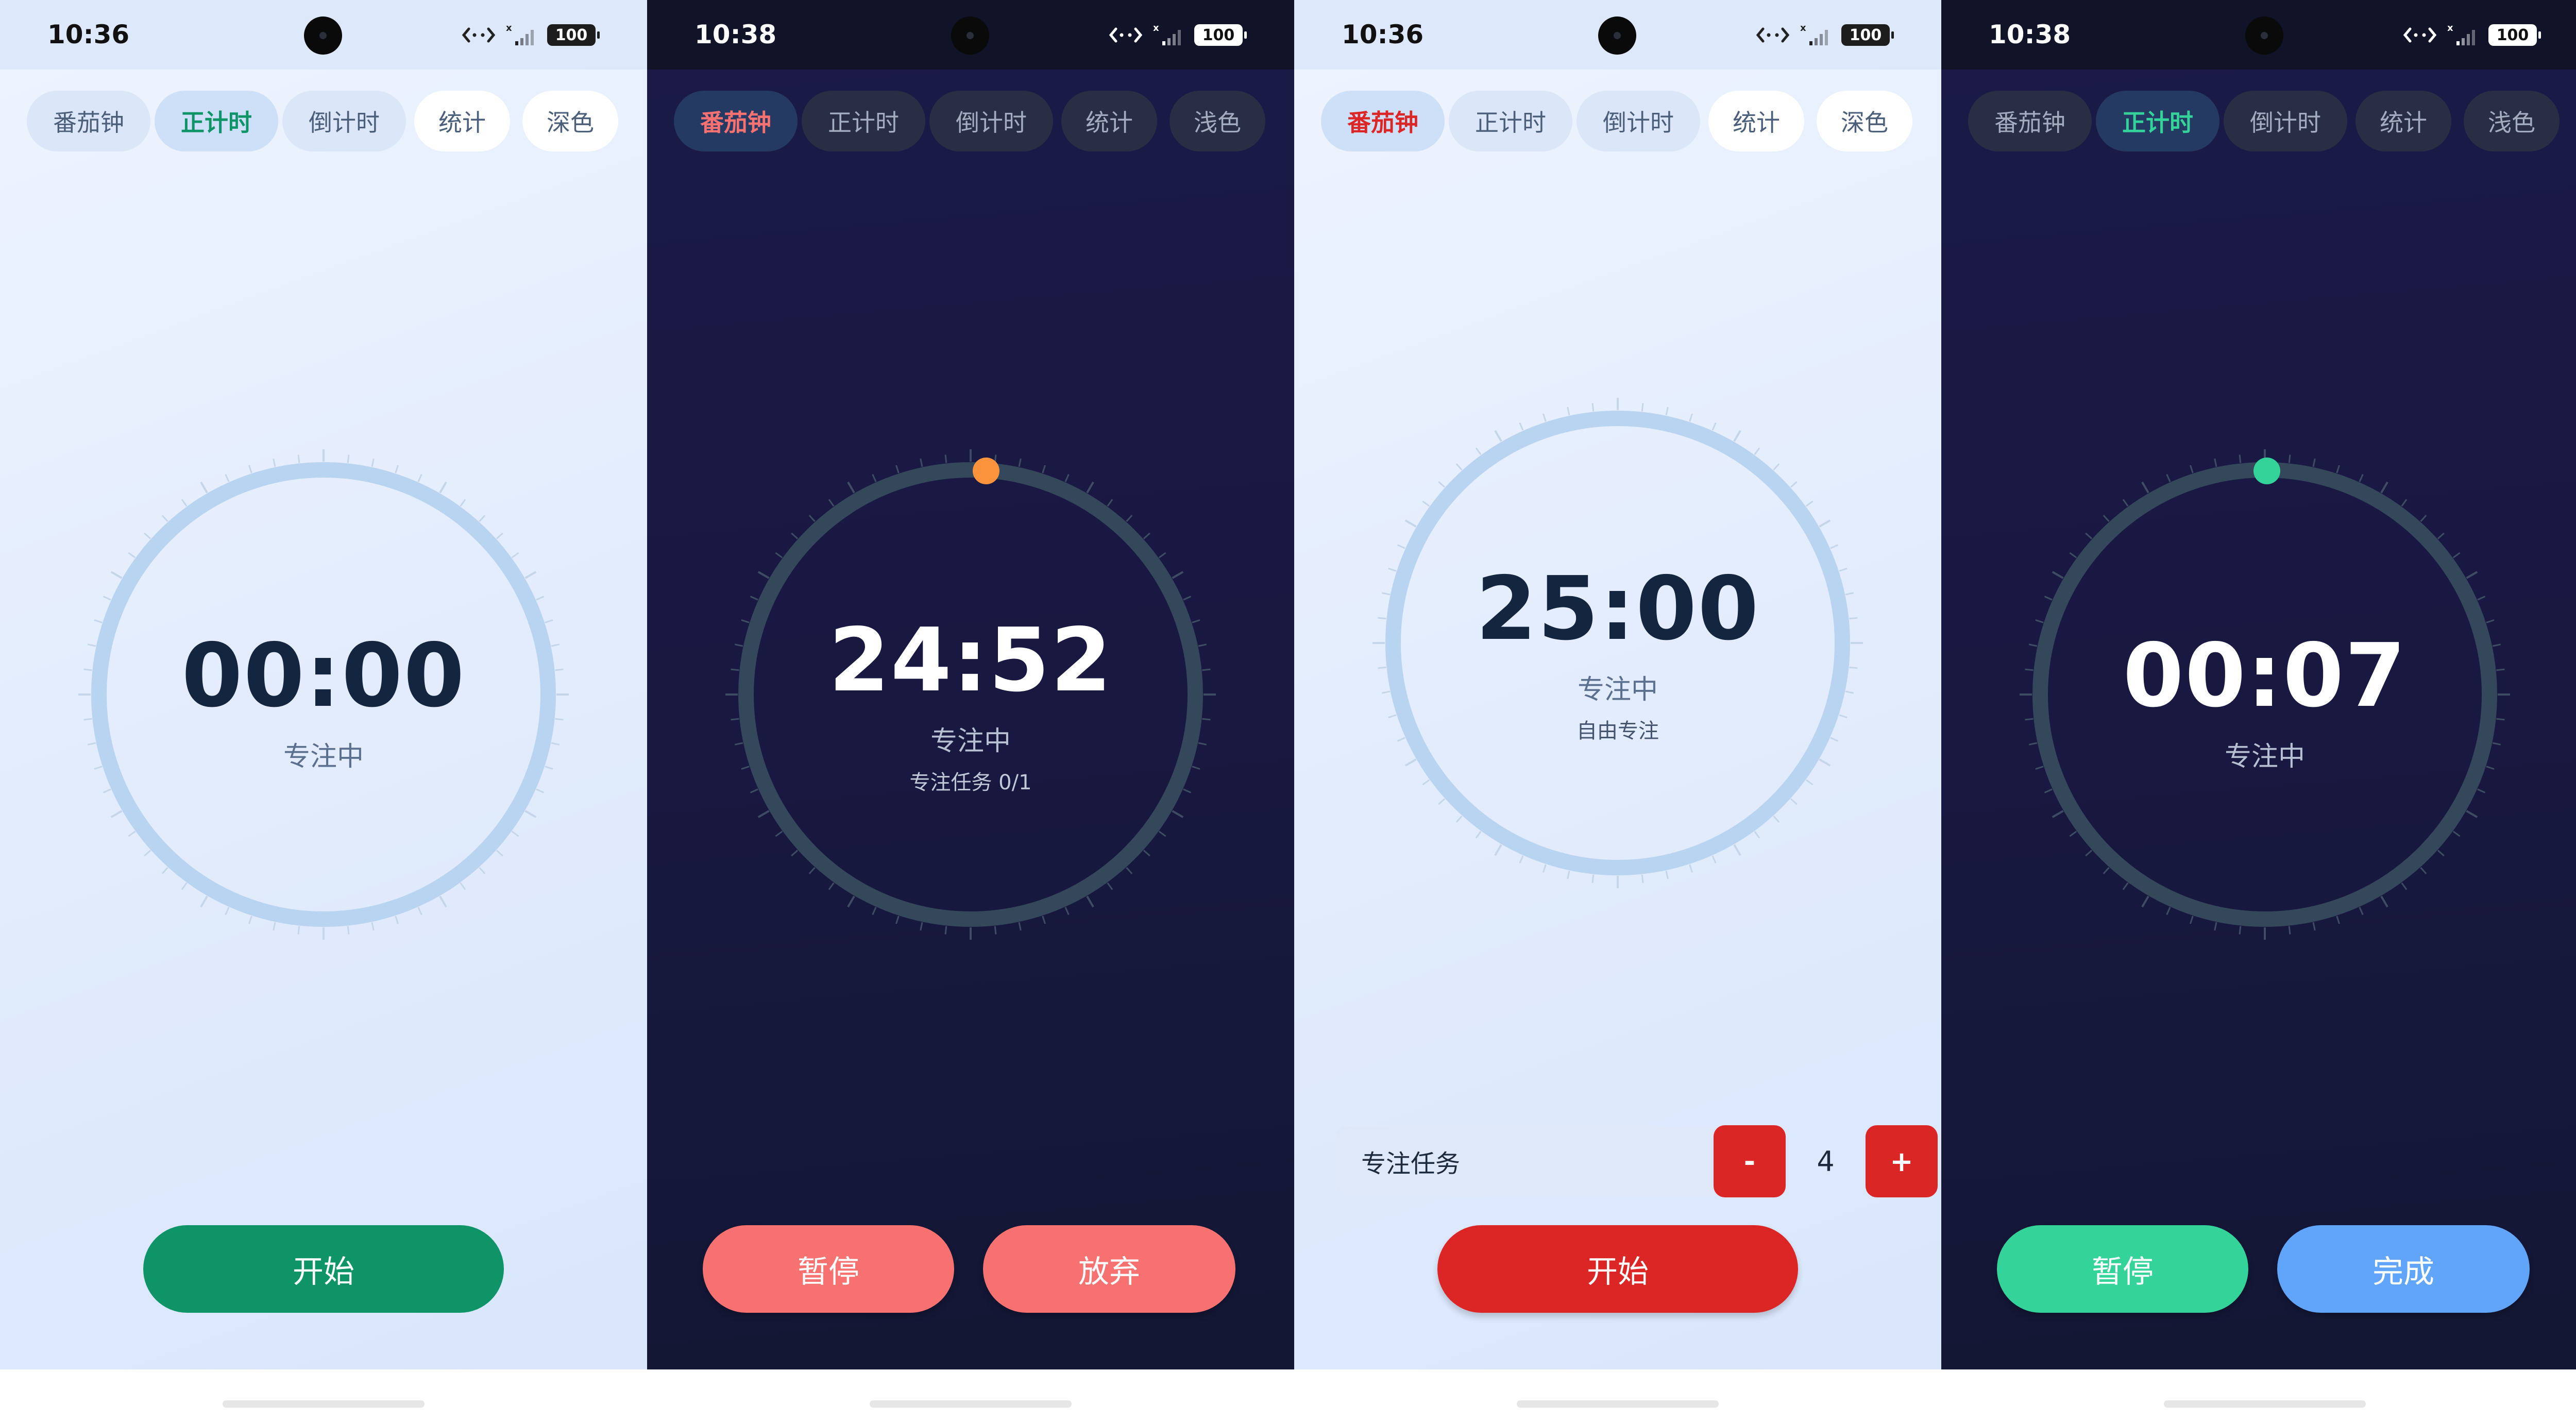  What do you see at coordinates (1178, 35) in the screenshot?
I see `status-icons: x 100` at bounding box center [1178, 35].